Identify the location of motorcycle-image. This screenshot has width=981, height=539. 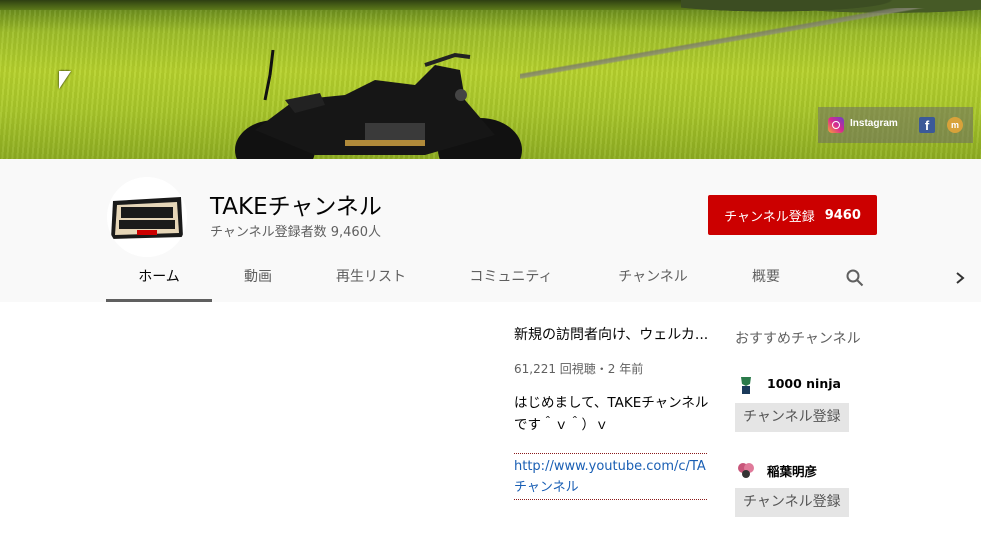
(378, 104).